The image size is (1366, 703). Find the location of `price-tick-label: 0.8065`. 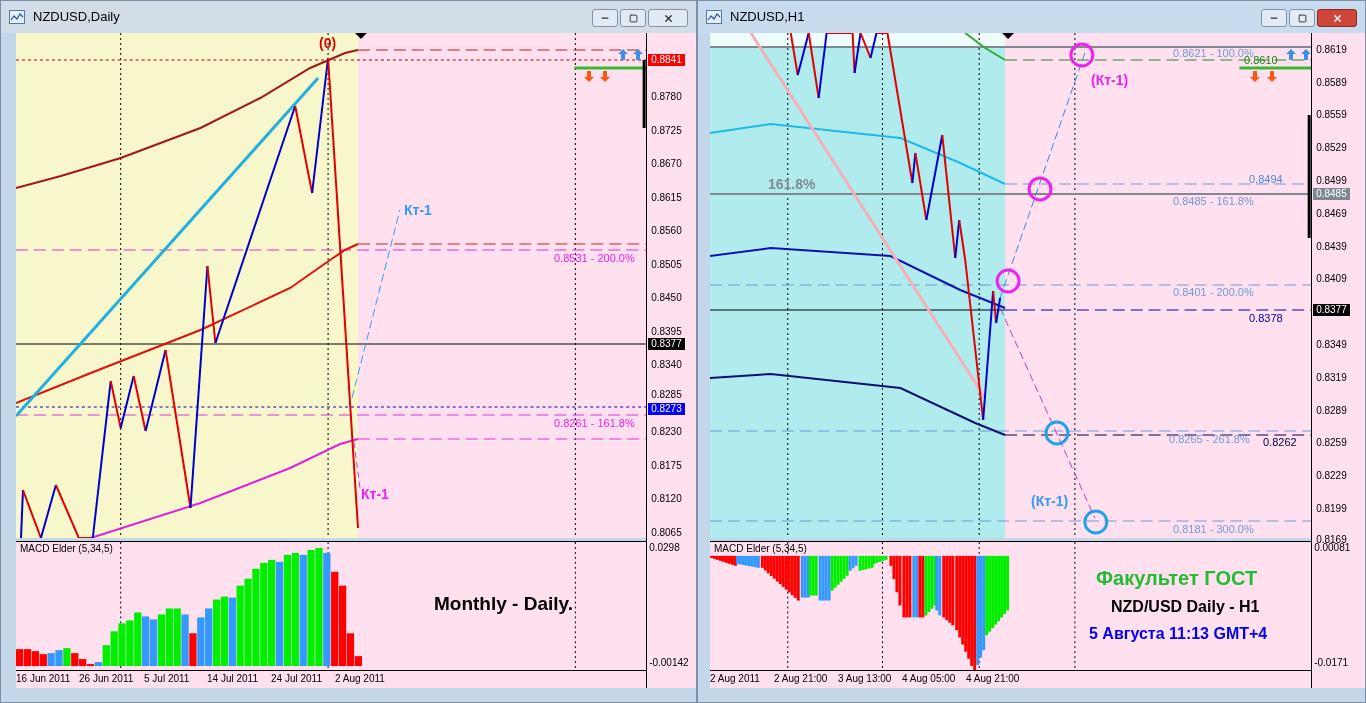

price-tick-label: 0.8065 is located at coordinates (666, 532).